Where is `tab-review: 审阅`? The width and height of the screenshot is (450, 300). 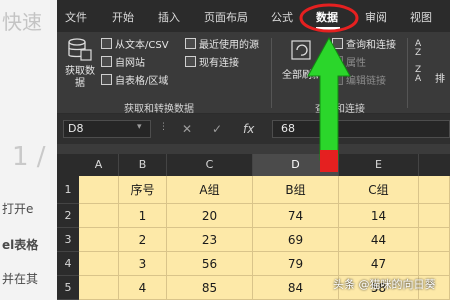
tab-review: 审阅 is located at coordinates (376, 17).